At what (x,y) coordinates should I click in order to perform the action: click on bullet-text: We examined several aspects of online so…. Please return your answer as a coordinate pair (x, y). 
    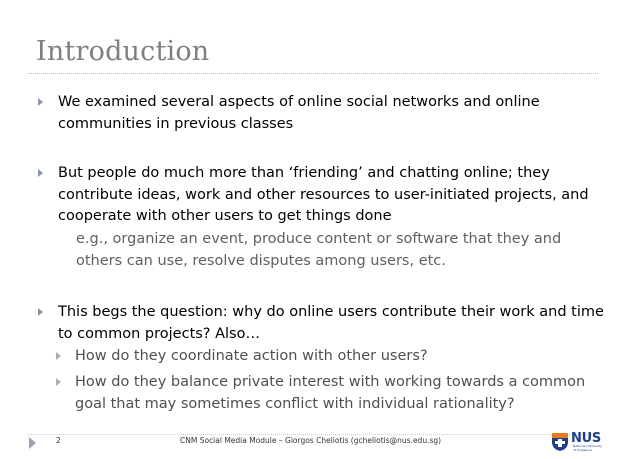
    Looking at the image, I should click on (299, 113).